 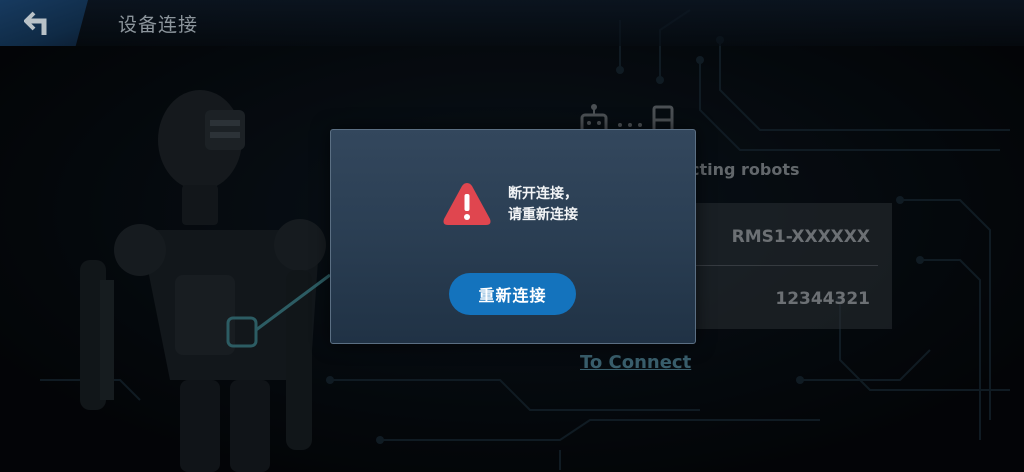 What do you see at coordinates (512, 294) in the screenshot?
I see `reconnect-button: 重新连接` at bounding box center [512, 294].